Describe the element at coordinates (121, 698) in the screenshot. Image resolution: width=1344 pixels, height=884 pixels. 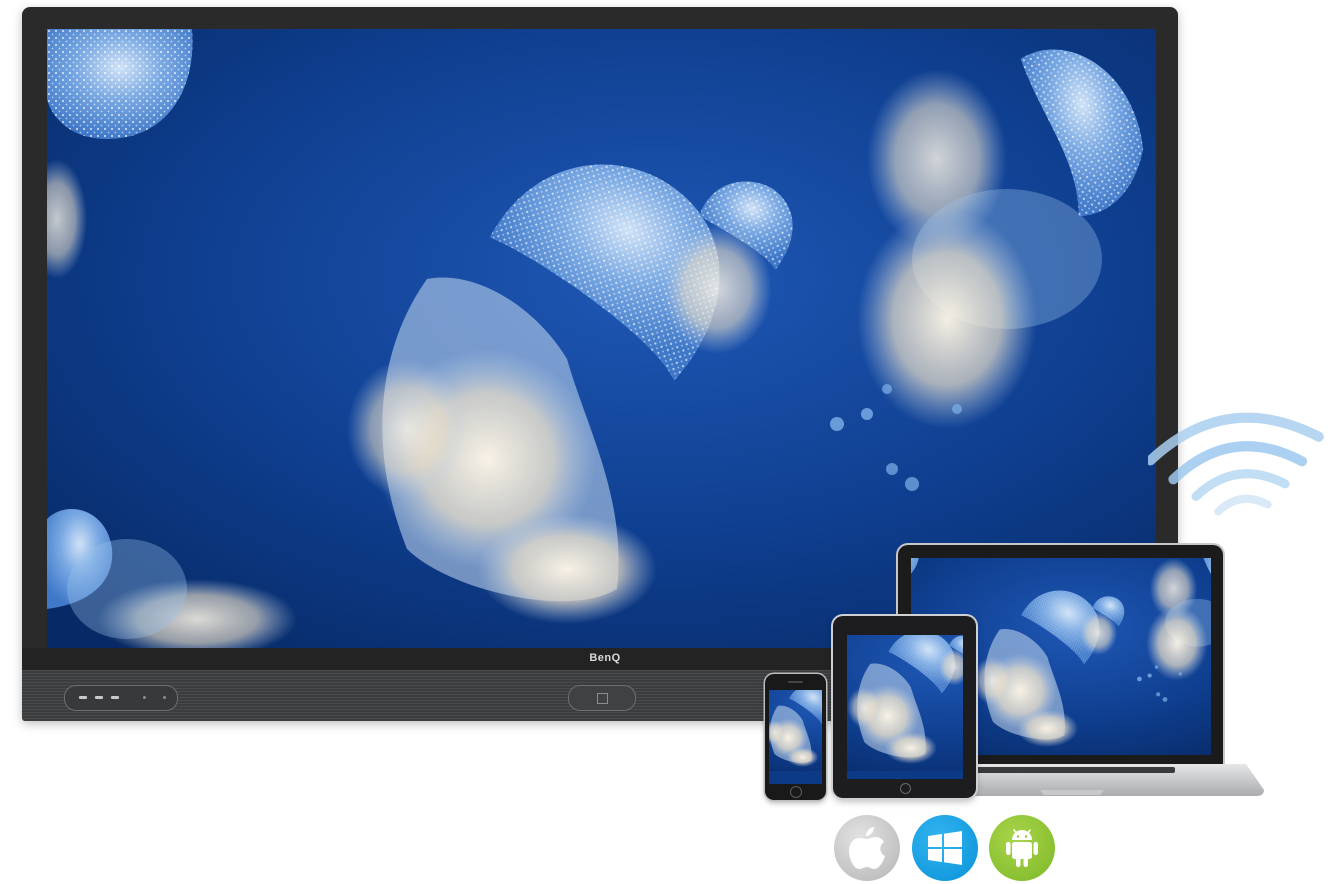
I see `front-panel-buttons` at that location.